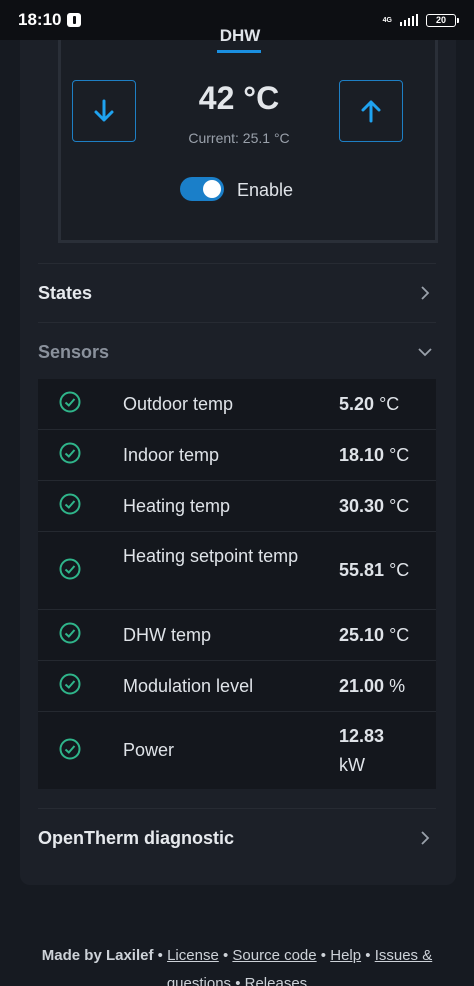 This screenshot has width=474, height=986. Describe the element at coordinates (265, 190) in the screenshot. I see `enable-label: Enable` at that location.